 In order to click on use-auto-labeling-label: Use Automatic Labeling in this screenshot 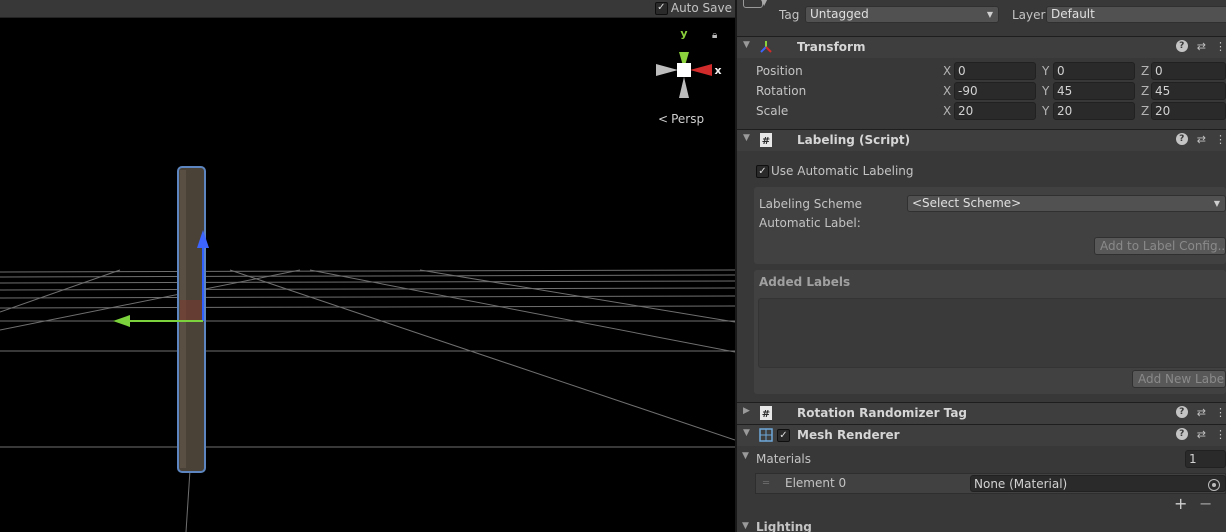, I will do `click(842, 171)`.